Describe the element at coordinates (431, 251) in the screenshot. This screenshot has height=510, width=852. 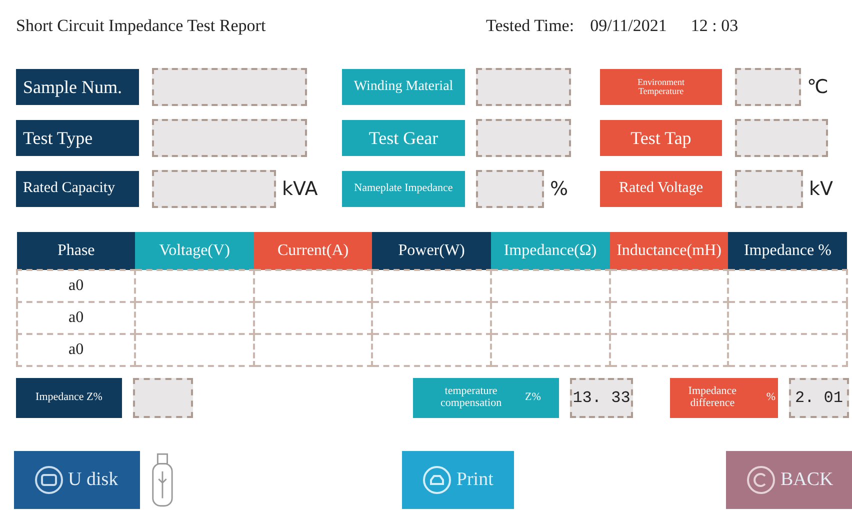
I see `column-header: Power(W)` at that location.